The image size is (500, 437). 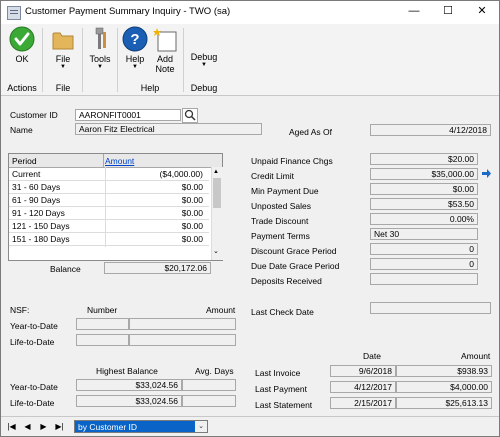 What do you see at coordinates (286, 281) in the screenshot?
I see `deposits-received-label: Deposits Received` at bounding box center [286, 281].